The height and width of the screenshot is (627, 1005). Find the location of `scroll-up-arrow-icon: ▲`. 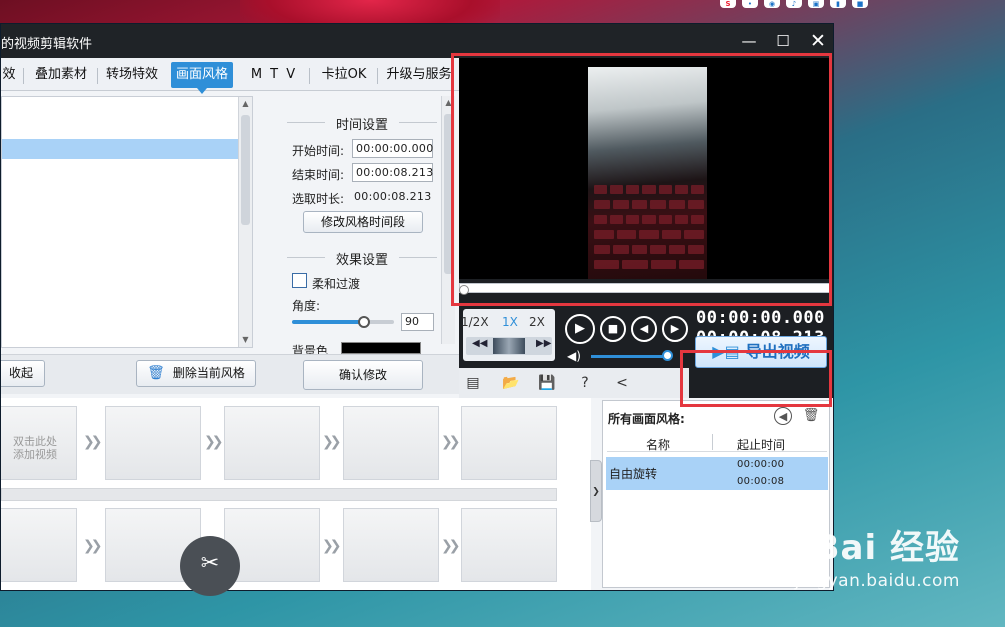

scroll-up-arrow-icon: ▲ is located at coordinates (245, 104).